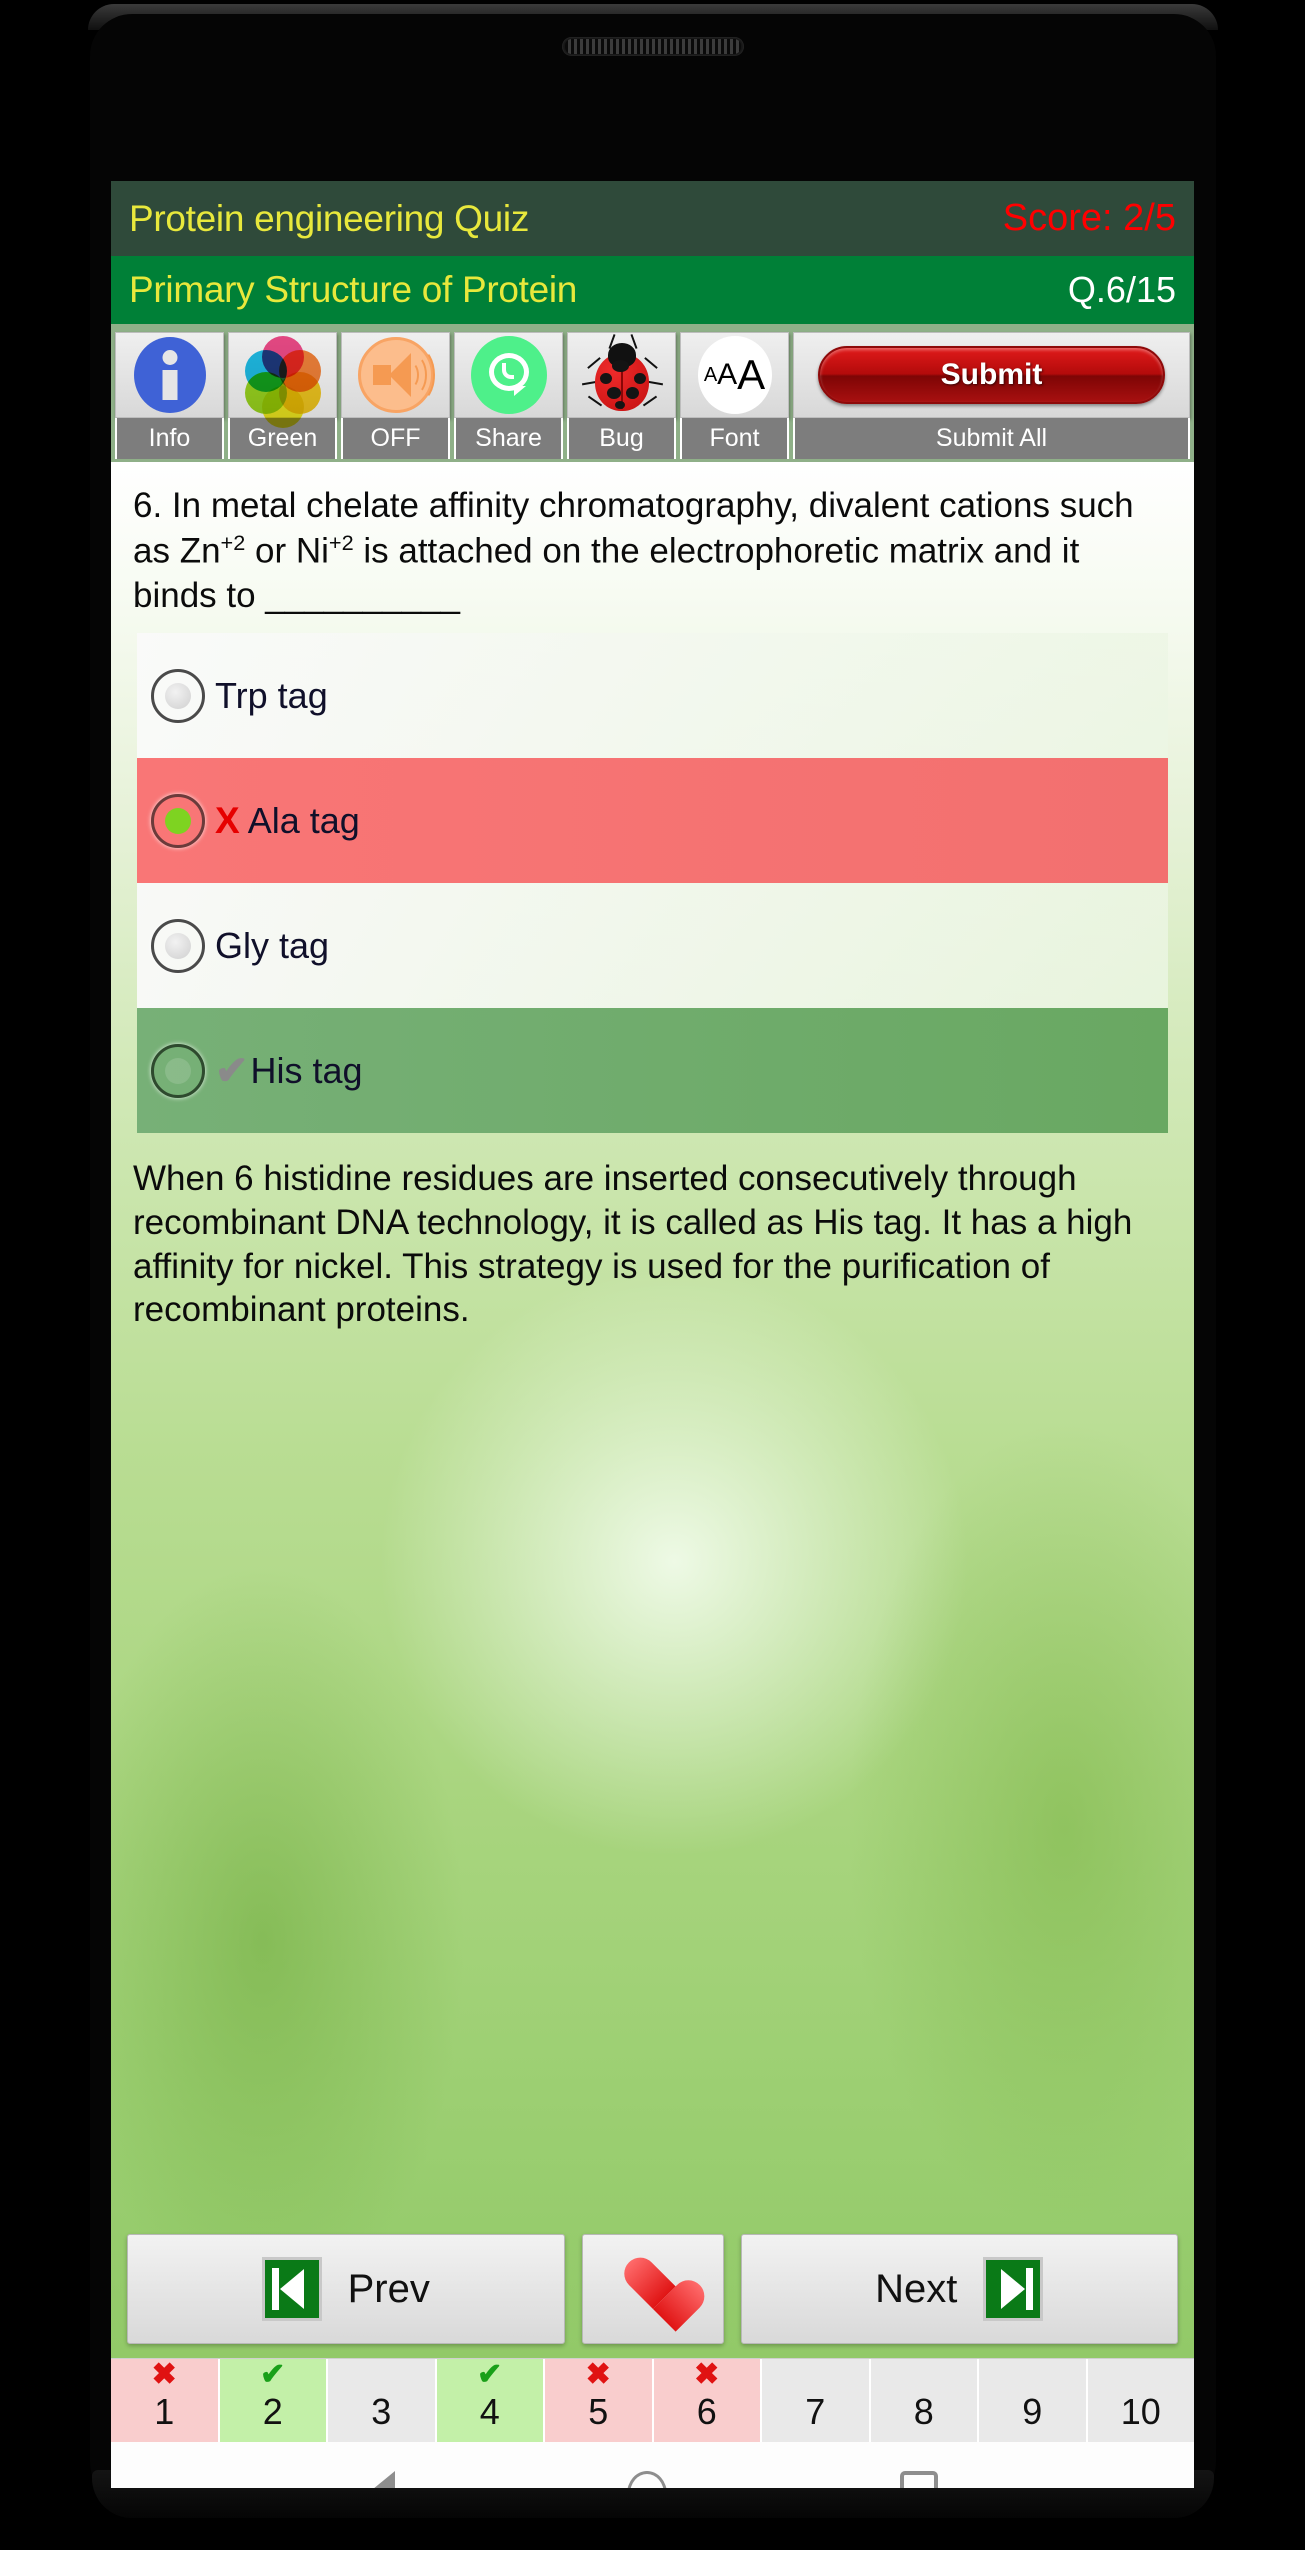 This screenshot has height=2550, width=1305. I want to click on theme-color-button, so click(282, 380).